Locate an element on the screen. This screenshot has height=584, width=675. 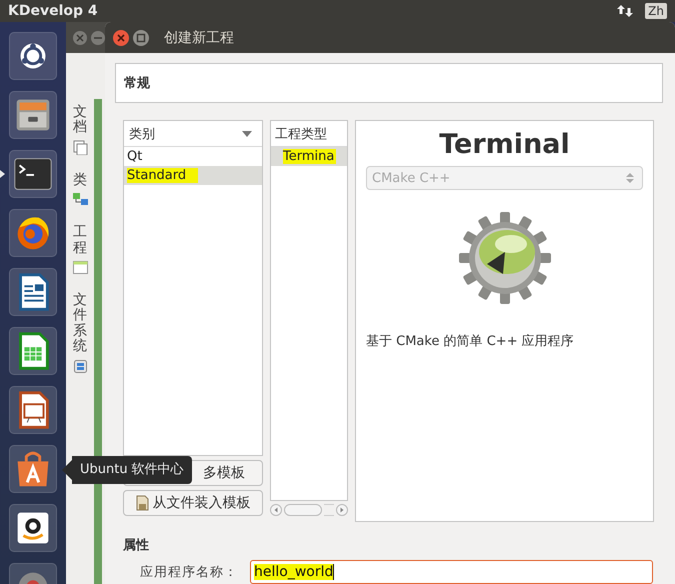
maximize-icon is located at coordinates (141, 37).